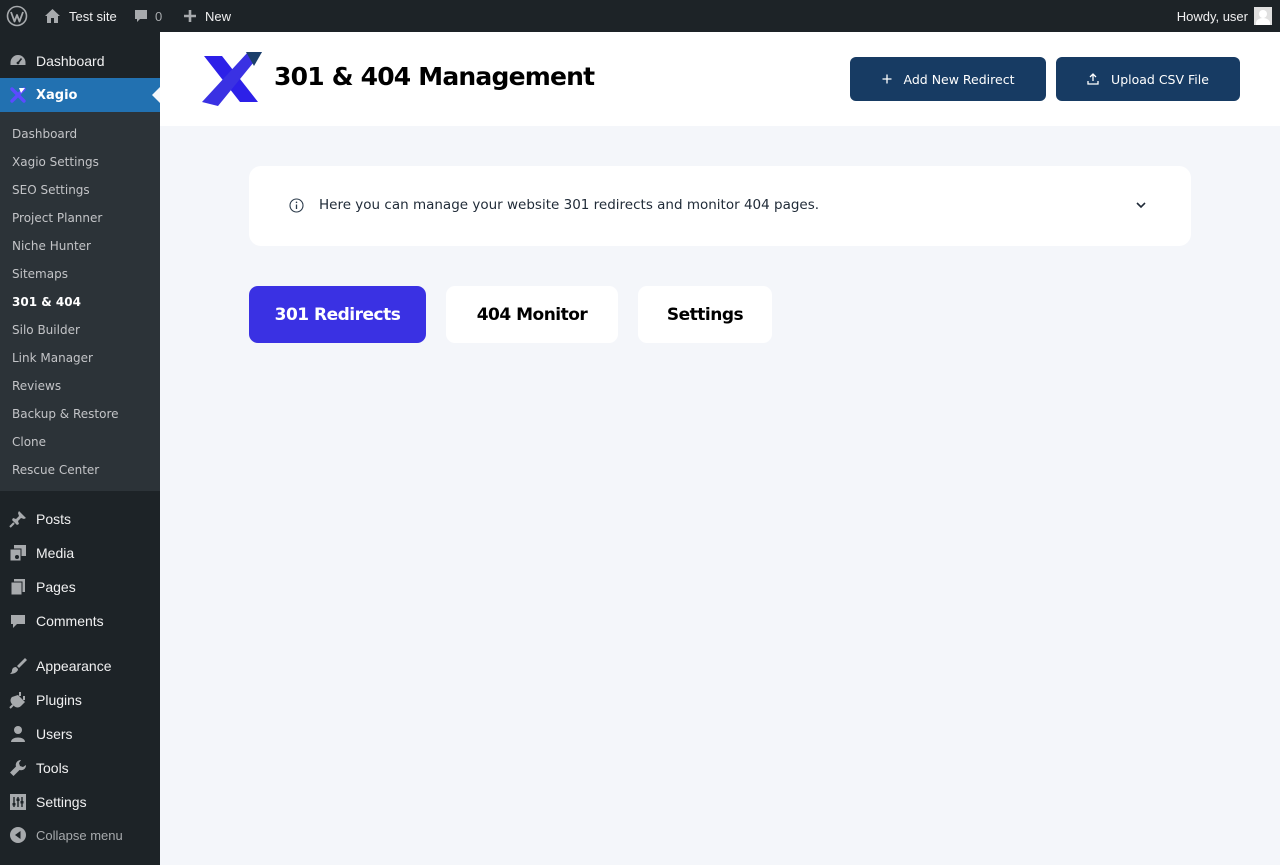 This screenshot has width=1280, height=865. Describe the element at coordinates (159, 16) in the screenshot. I see `comments-count: 0` at that location.